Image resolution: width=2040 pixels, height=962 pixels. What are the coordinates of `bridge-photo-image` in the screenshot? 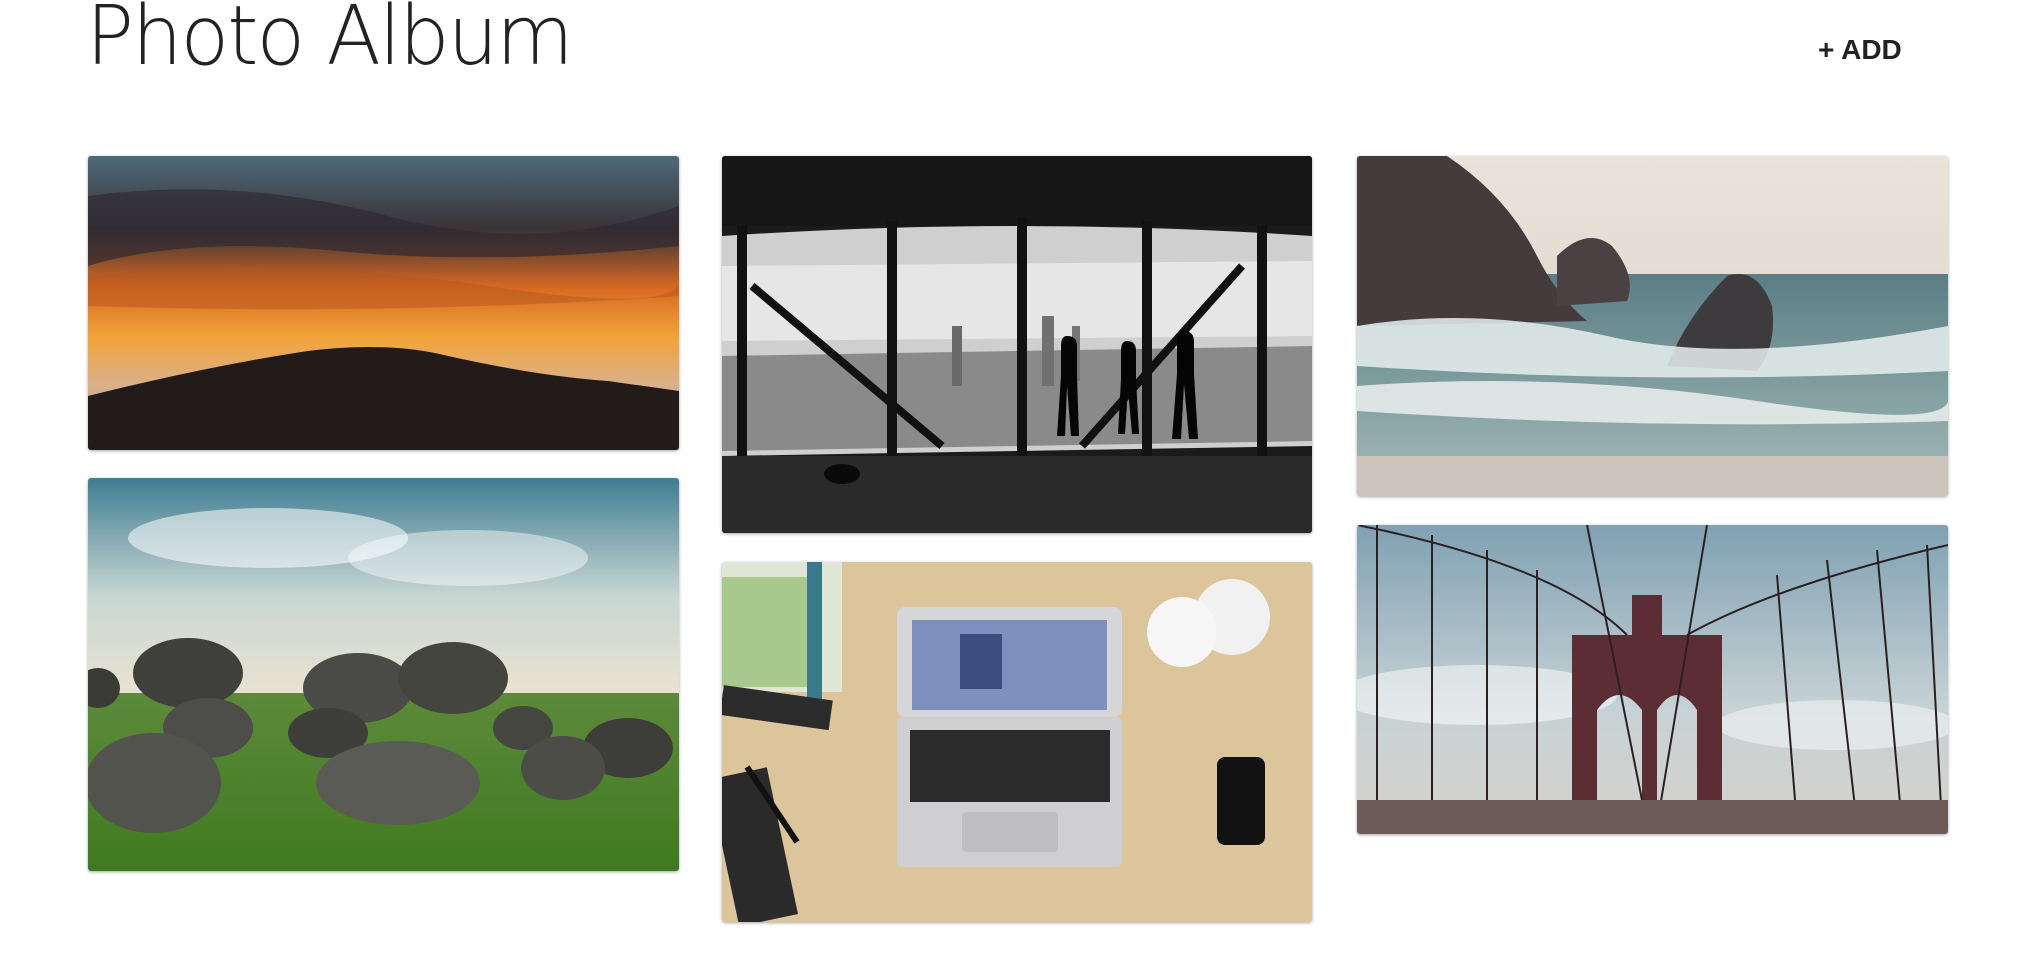 It's located at (1652, 679).